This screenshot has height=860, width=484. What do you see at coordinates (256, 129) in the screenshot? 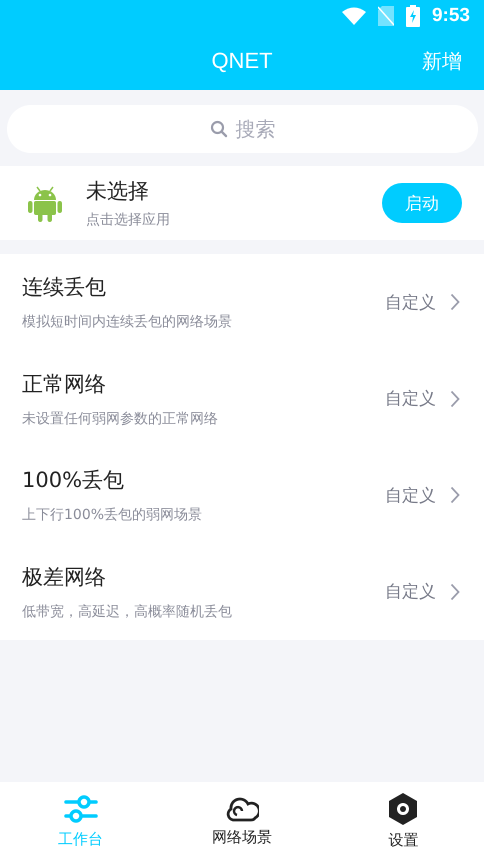
I see `search-placeholder: 搜索` at bounding box center [256, 129].